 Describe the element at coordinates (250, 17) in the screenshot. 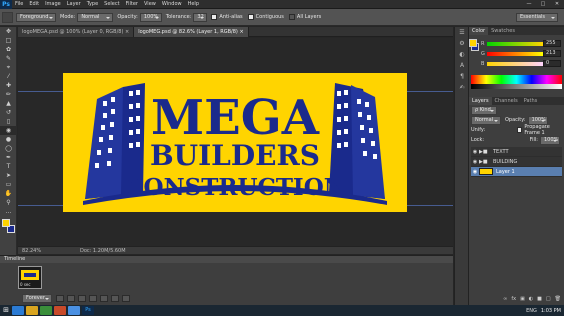

I see `contiguous-checkbox` at that location.